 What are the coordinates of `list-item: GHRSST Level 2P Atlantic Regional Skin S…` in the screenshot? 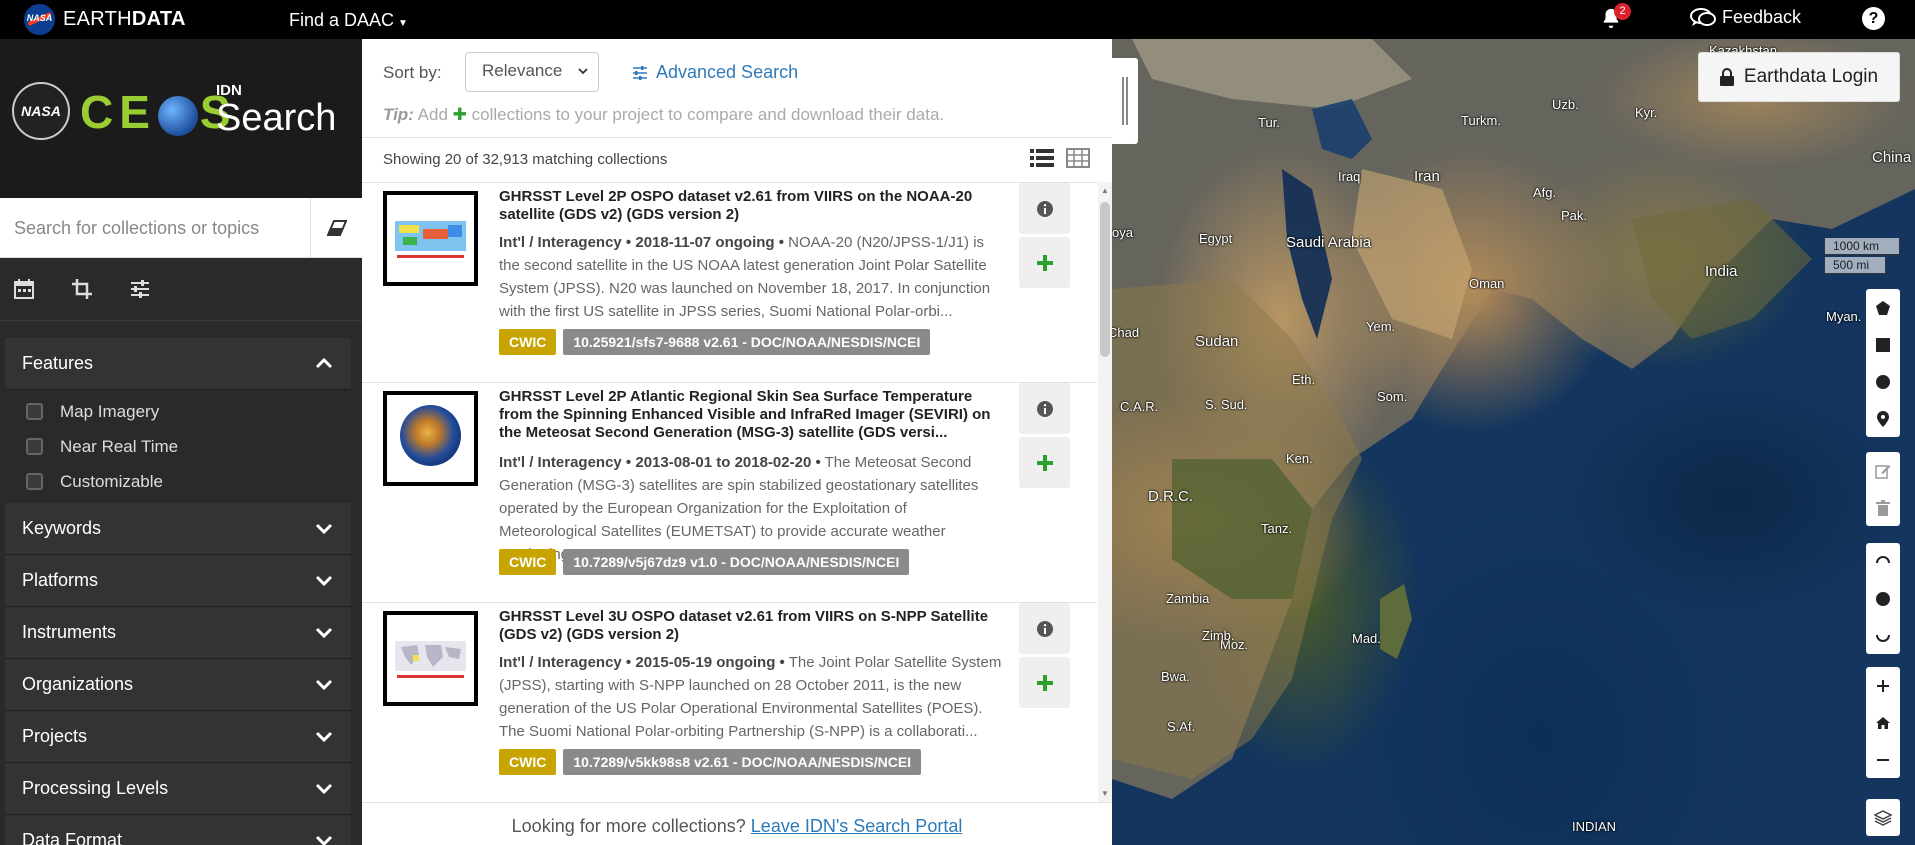 It's located at (729, 493).